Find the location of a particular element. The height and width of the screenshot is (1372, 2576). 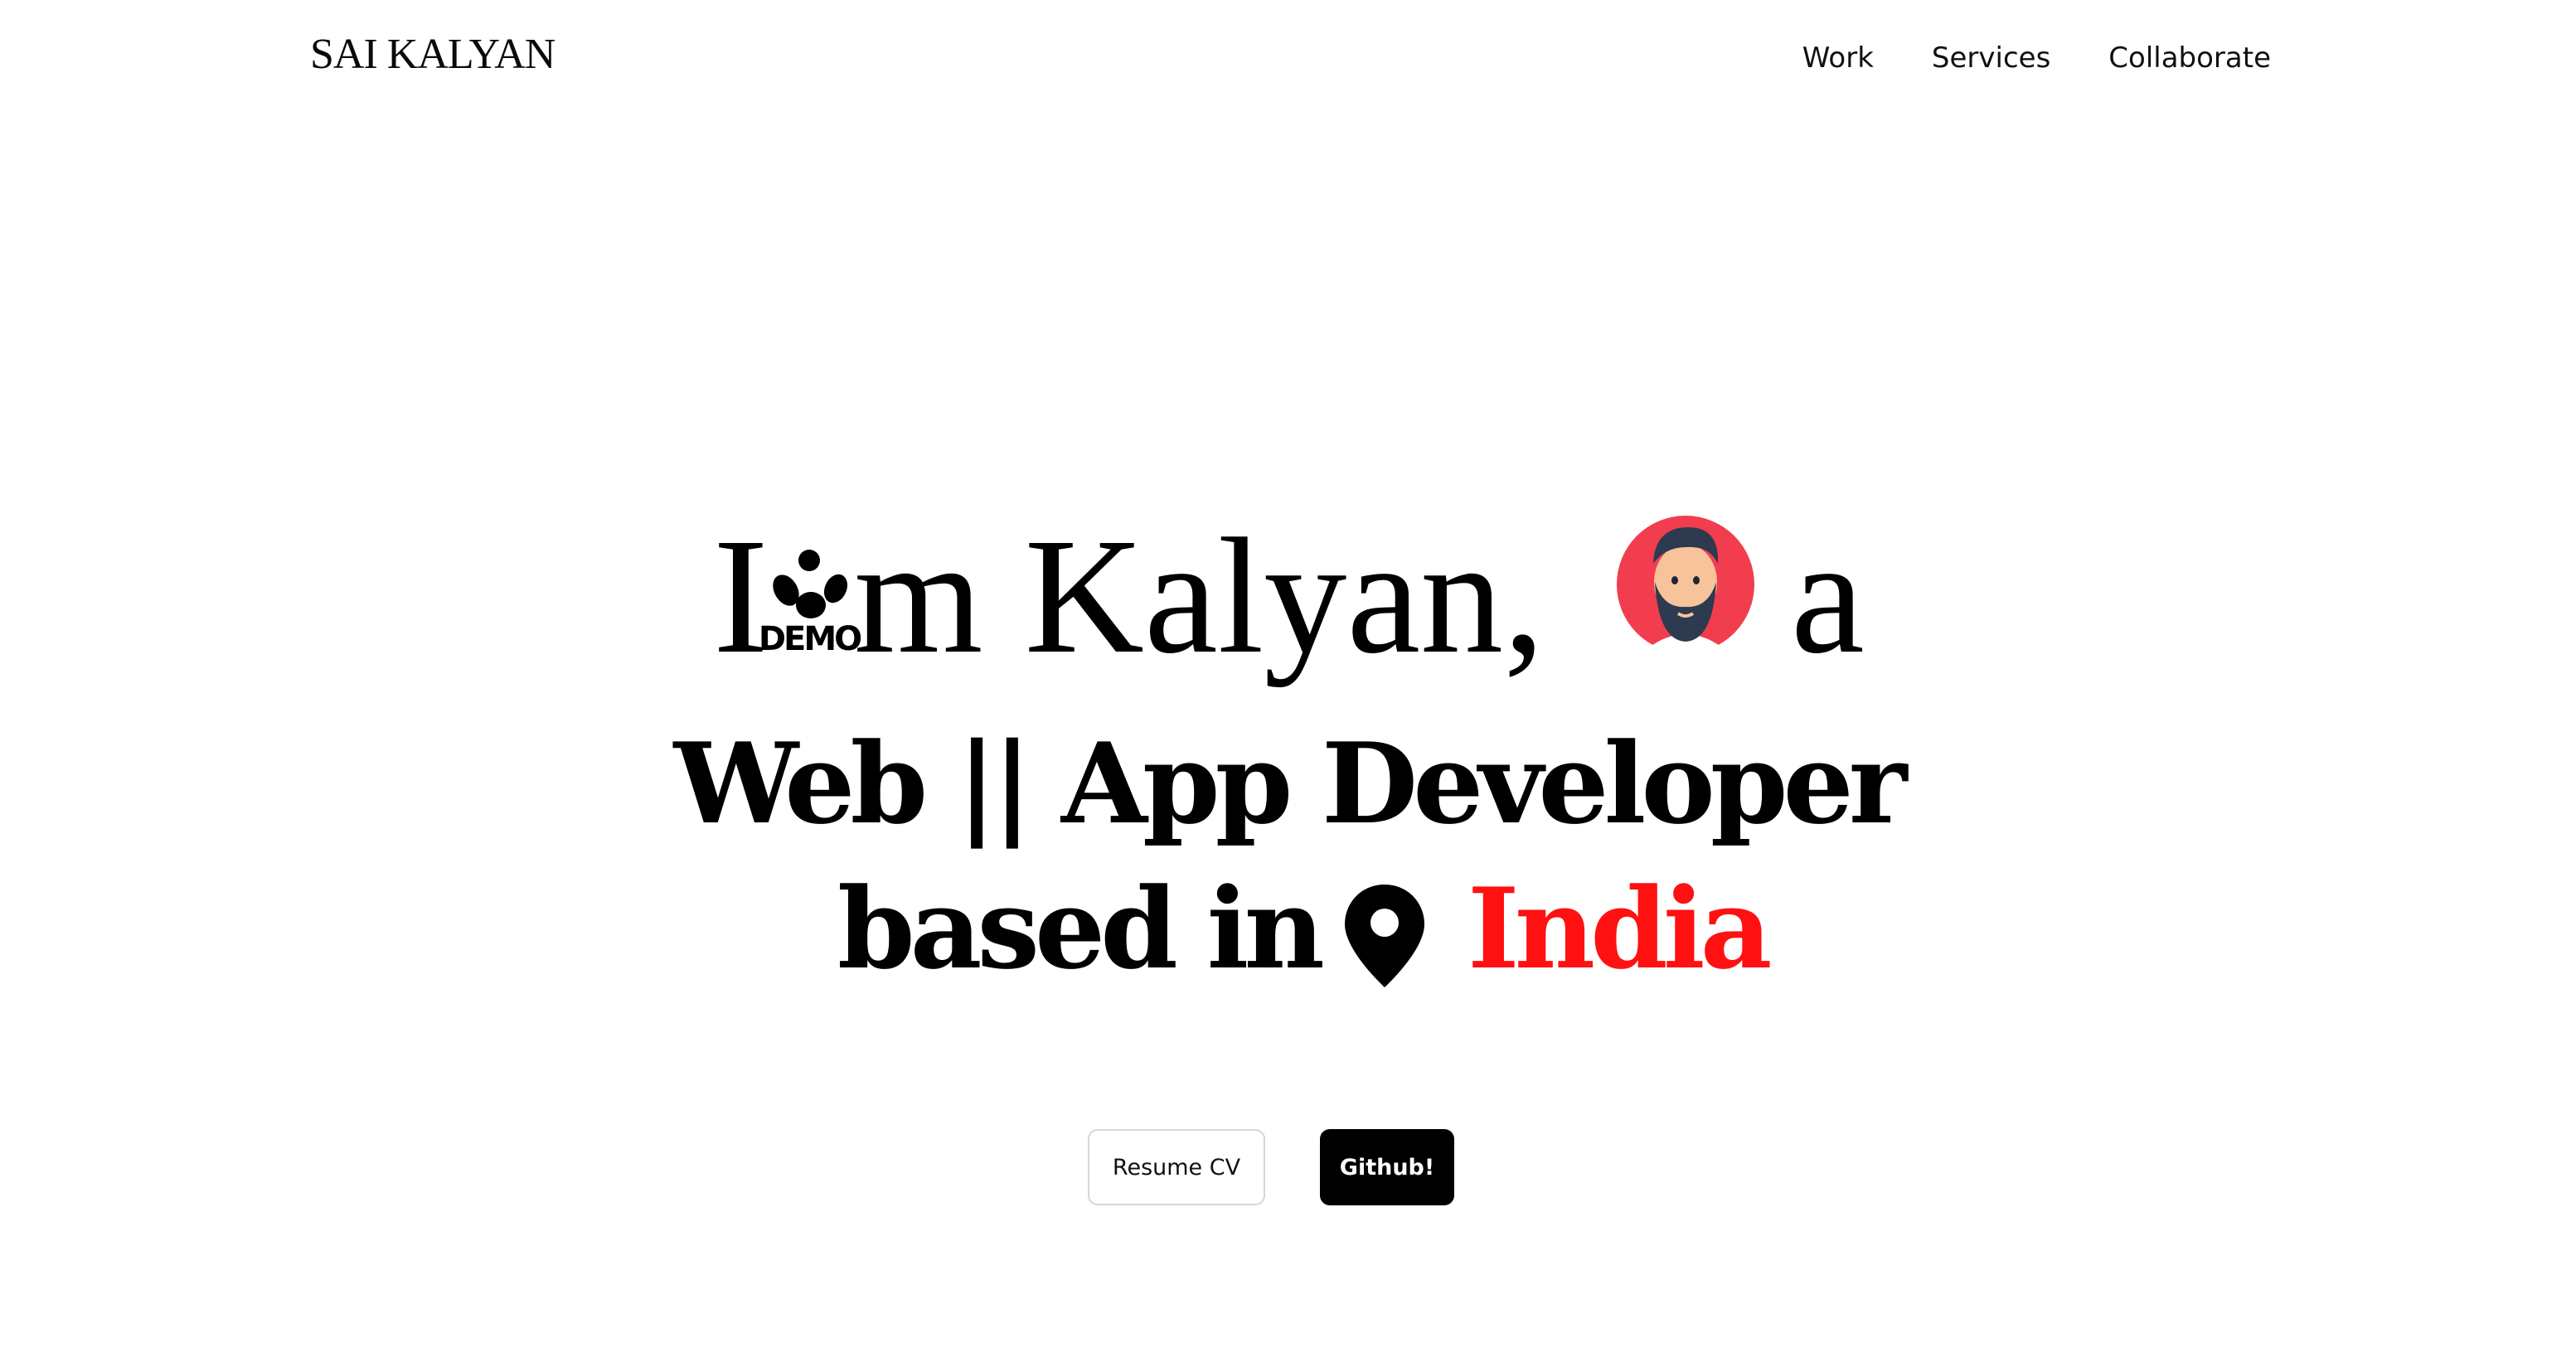

bearded-man-avatar-icon is located at coordinates (1685, 584).